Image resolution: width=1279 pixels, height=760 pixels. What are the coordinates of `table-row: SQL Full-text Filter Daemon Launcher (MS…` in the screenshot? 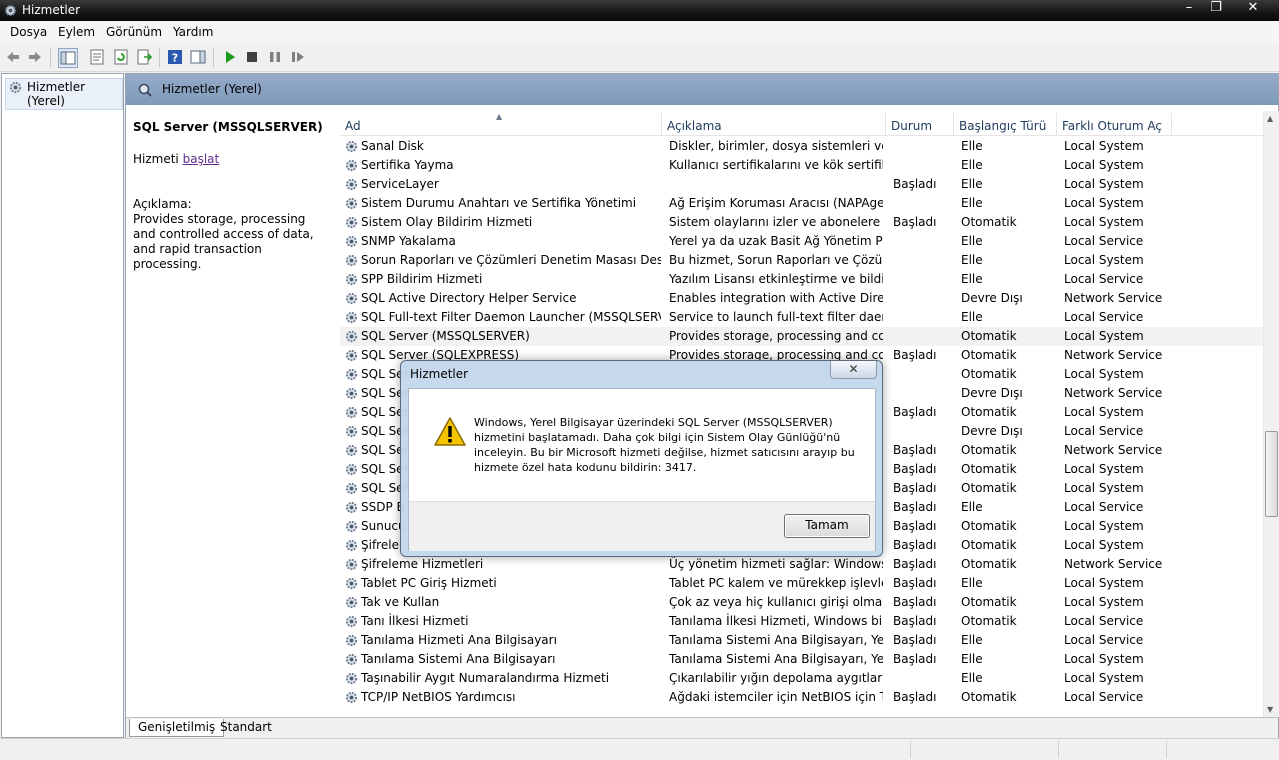 It's located at (801, 317).